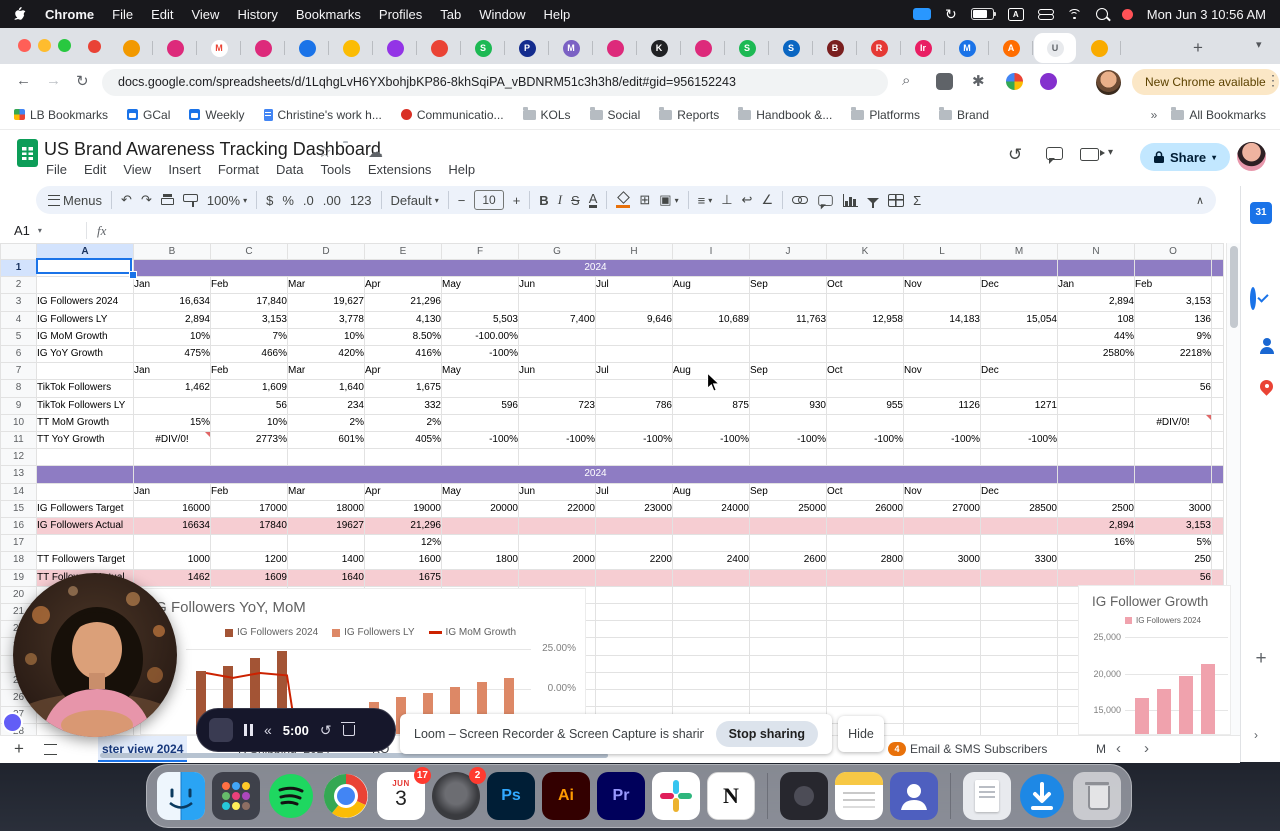 The image size is (1280, 831). What do you see at coordinates (865, 560) in the screenshot?
I see `cell-K18: 2800` at bounding box center [865, 560].